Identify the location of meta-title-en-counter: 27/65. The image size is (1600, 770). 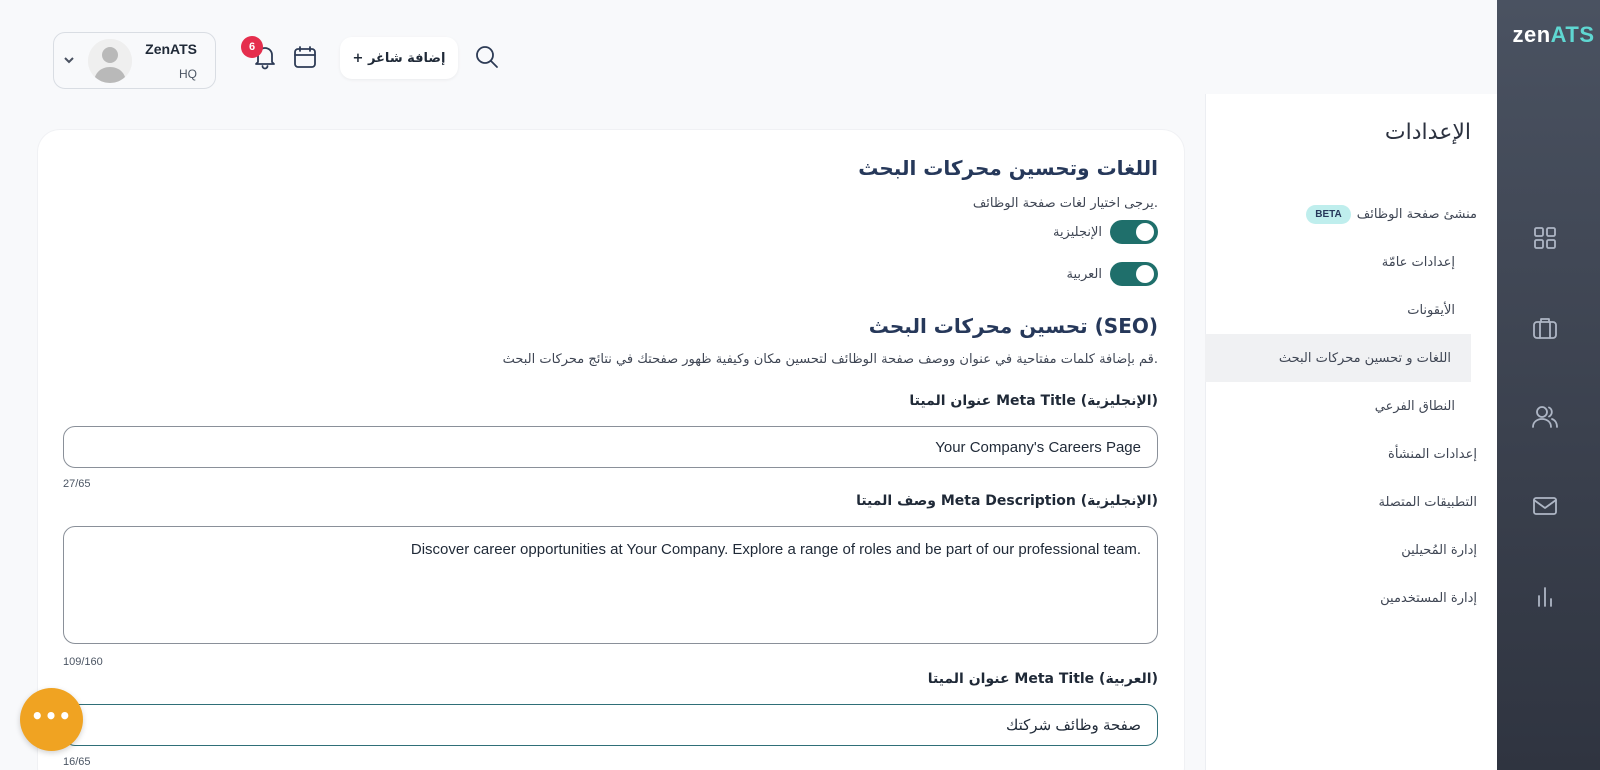
(77, 484).